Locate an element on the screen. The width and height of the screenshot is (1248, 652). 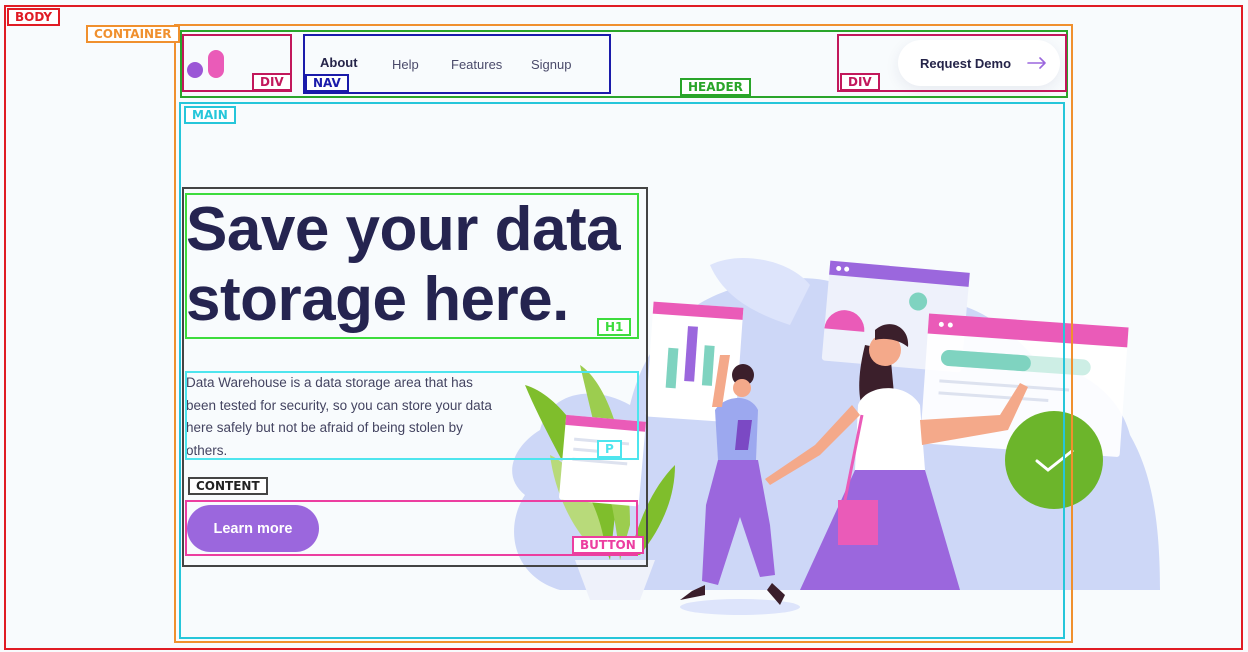
debug-label-main: MAIN is located at coordinates (210, 115).